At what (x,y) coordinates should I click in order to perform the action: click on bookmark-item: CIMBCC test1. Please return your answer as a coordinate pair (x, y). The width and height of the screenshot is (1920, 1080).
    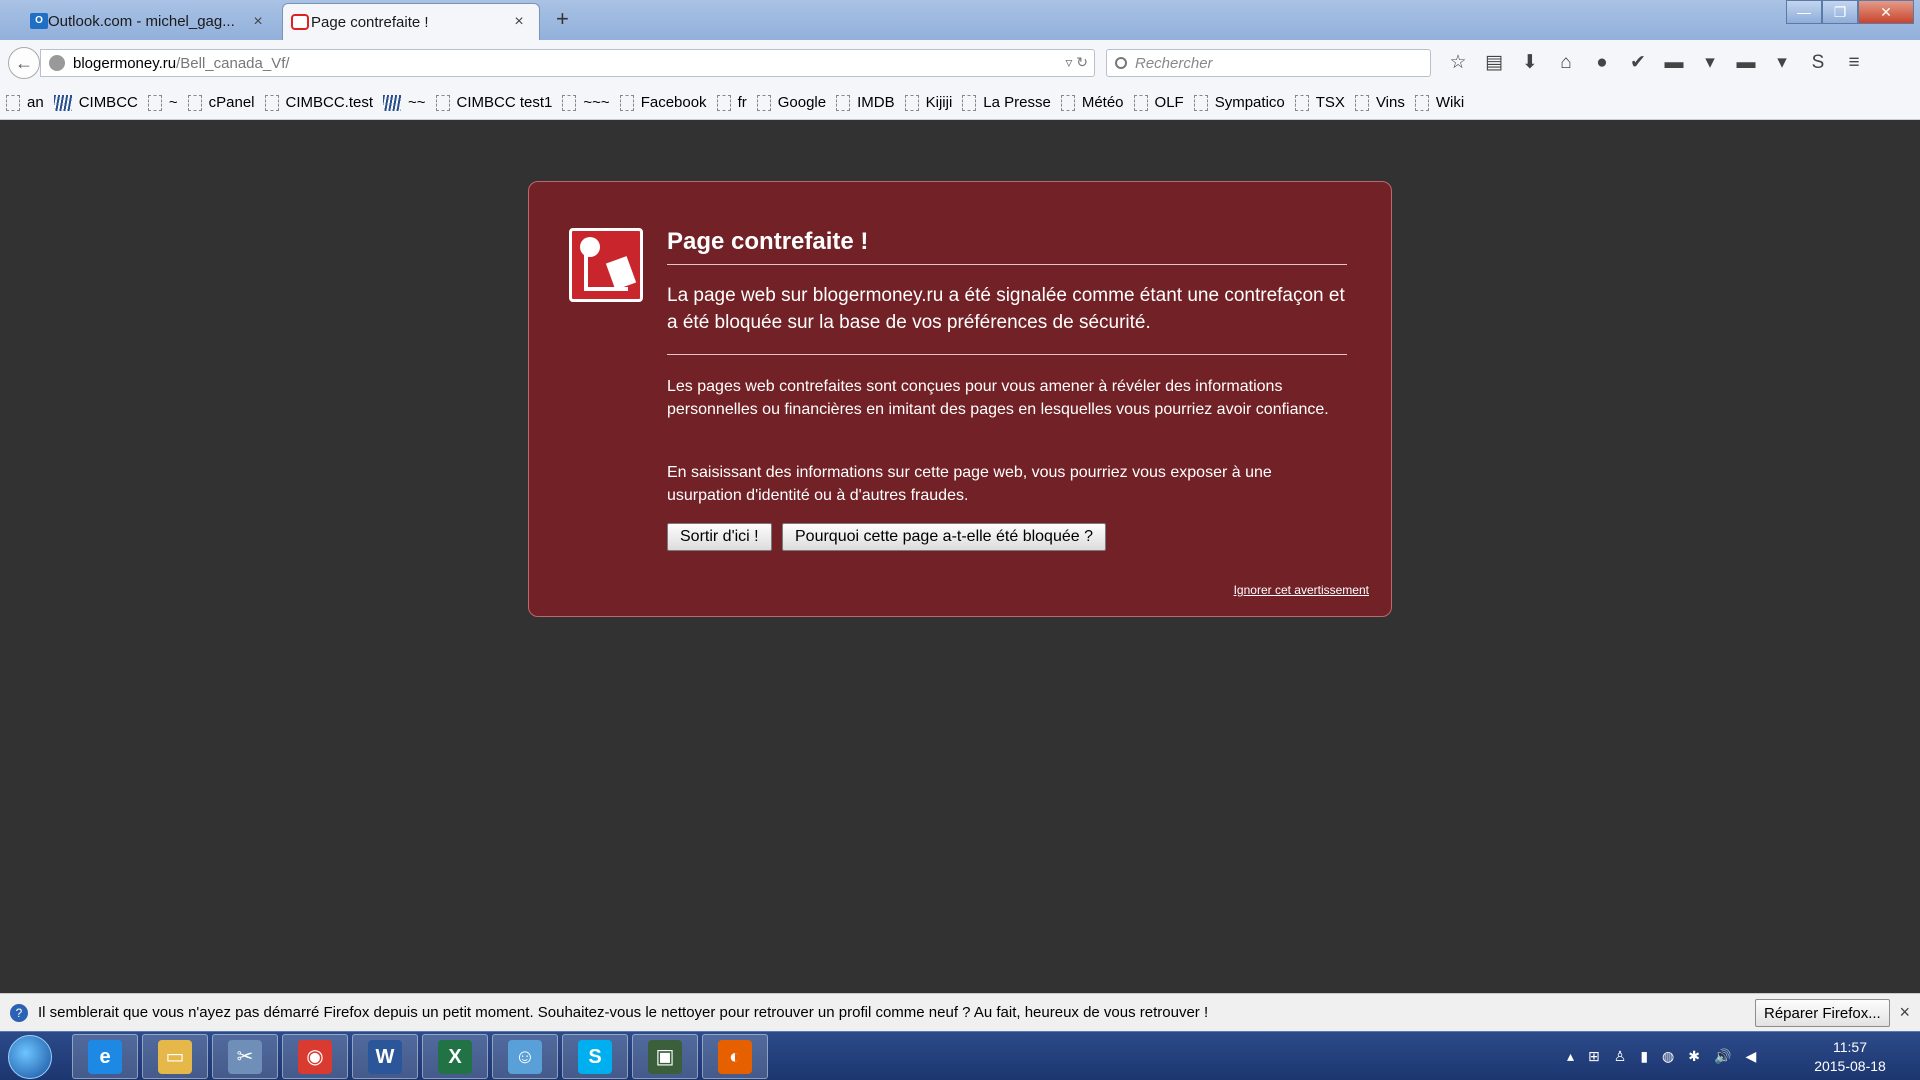
    Looking at the image, I should click on (494, 102).